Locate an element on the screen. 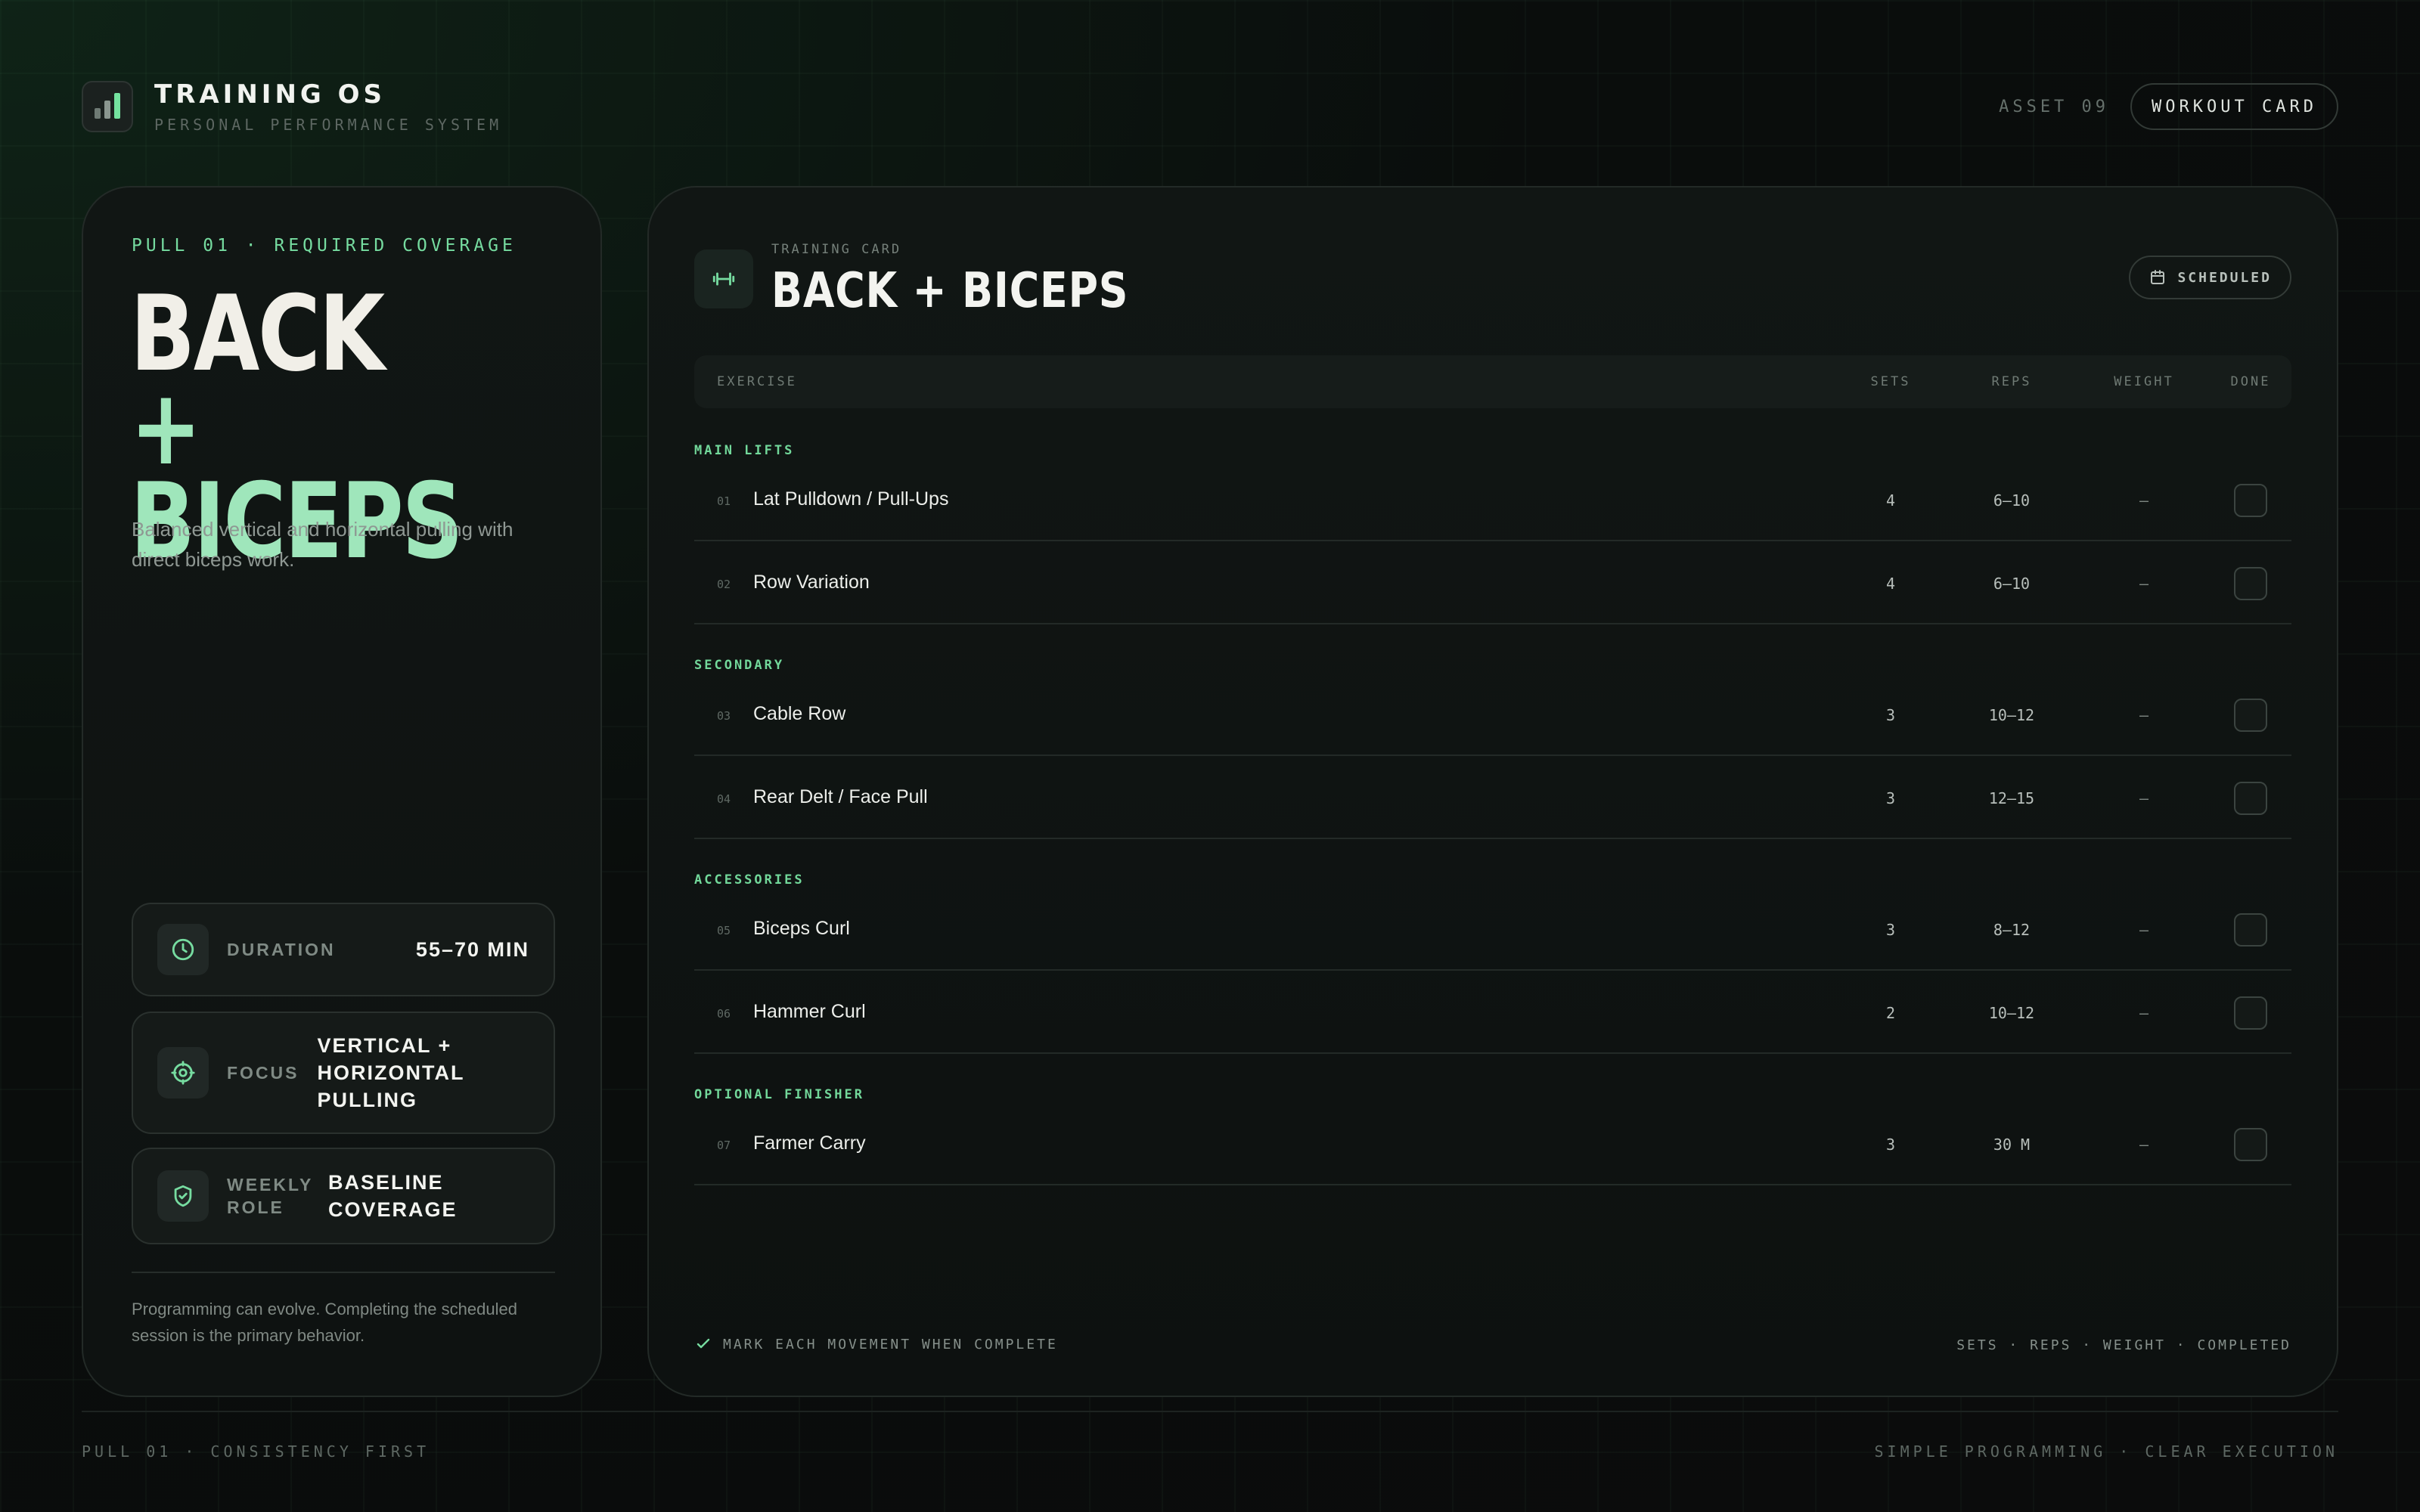 This screenshot has width=2420, height=1512. section-label-secondary: SECONDARY is located at coordinates (739, 665).